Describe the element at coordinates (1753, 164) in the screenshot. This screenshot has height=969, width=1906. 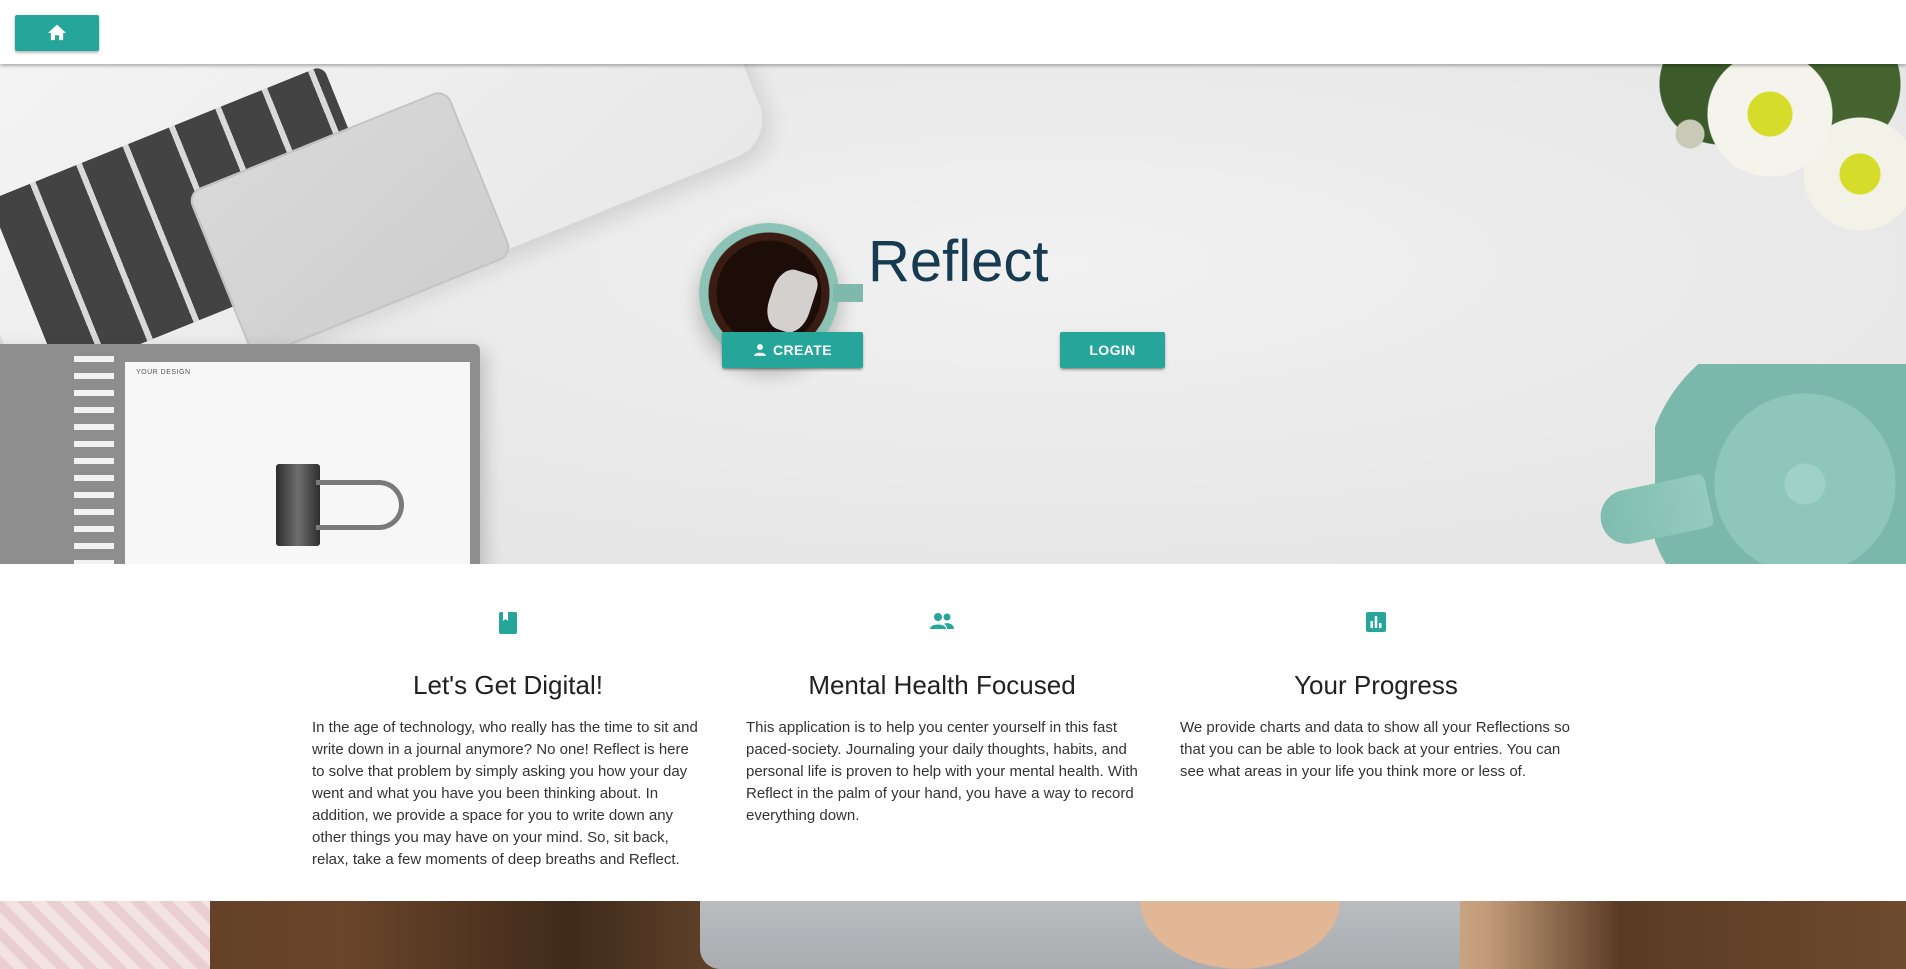
I see `flowers-image` at that location.